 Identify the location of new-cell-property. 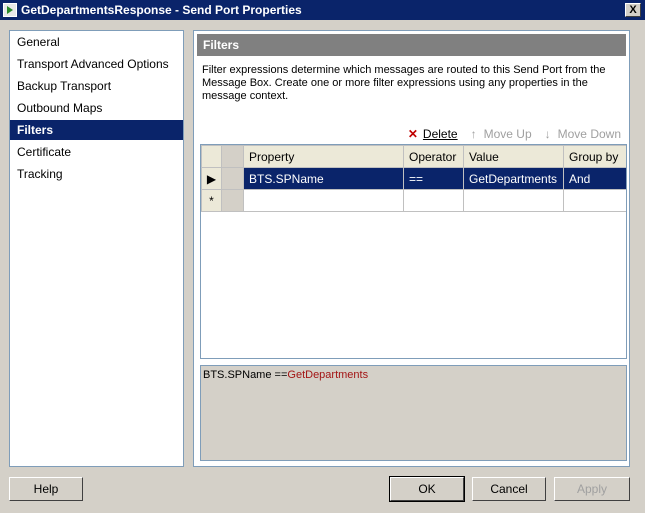
(323, 200).